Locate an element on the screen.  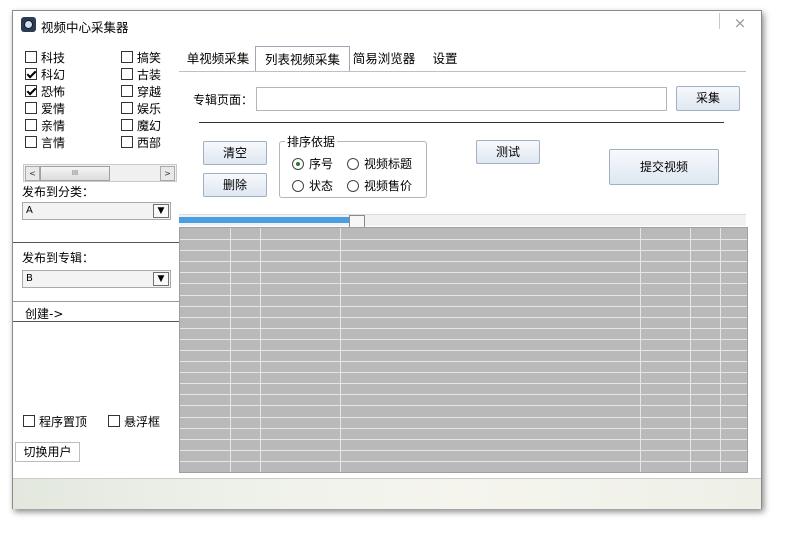
scroll-right-icon: > is located at coordinates (167, 173).